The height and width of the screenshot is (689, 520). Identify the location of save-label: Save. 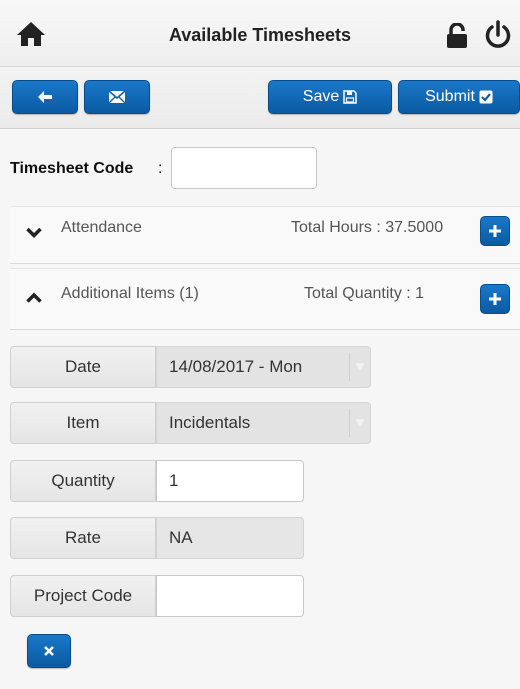
(321, 96).